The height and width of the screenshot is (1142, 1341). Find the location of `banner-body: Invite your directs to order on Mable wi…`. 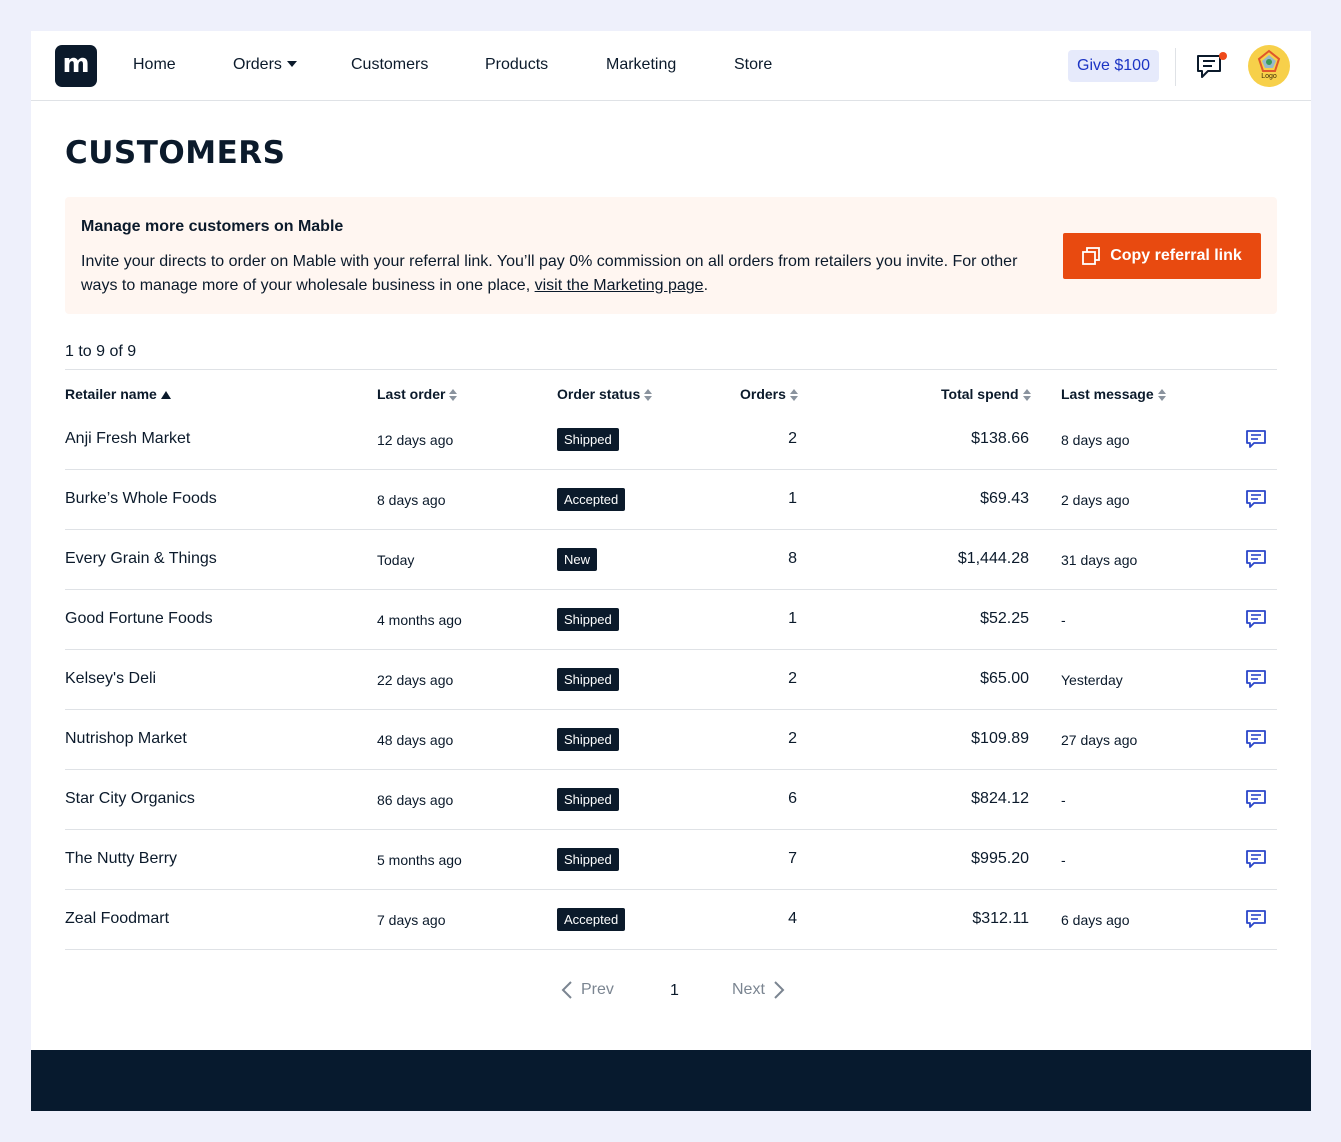

banner-body: Invite your directs to order on Mable wi… is located at coordinates (551, 274).